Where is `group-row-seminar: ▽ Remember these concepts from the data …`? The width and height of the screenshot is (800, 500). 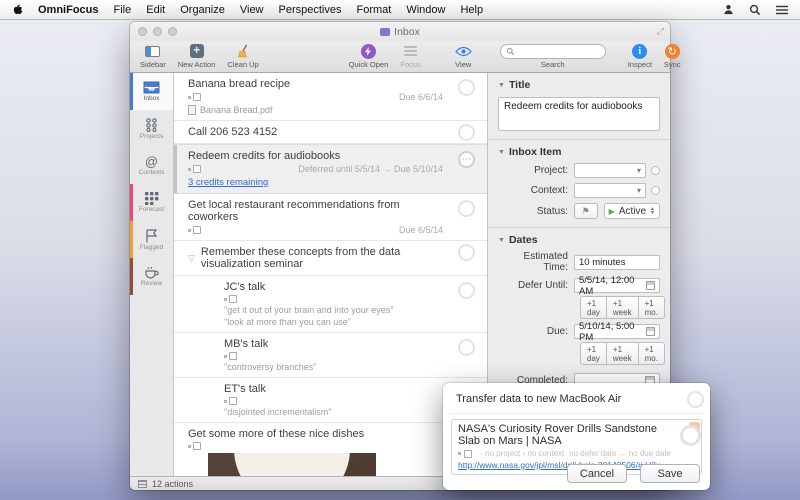 group-row-seminar: ▽ Remember these concepts from the data … is located at coordinates (330, 258).